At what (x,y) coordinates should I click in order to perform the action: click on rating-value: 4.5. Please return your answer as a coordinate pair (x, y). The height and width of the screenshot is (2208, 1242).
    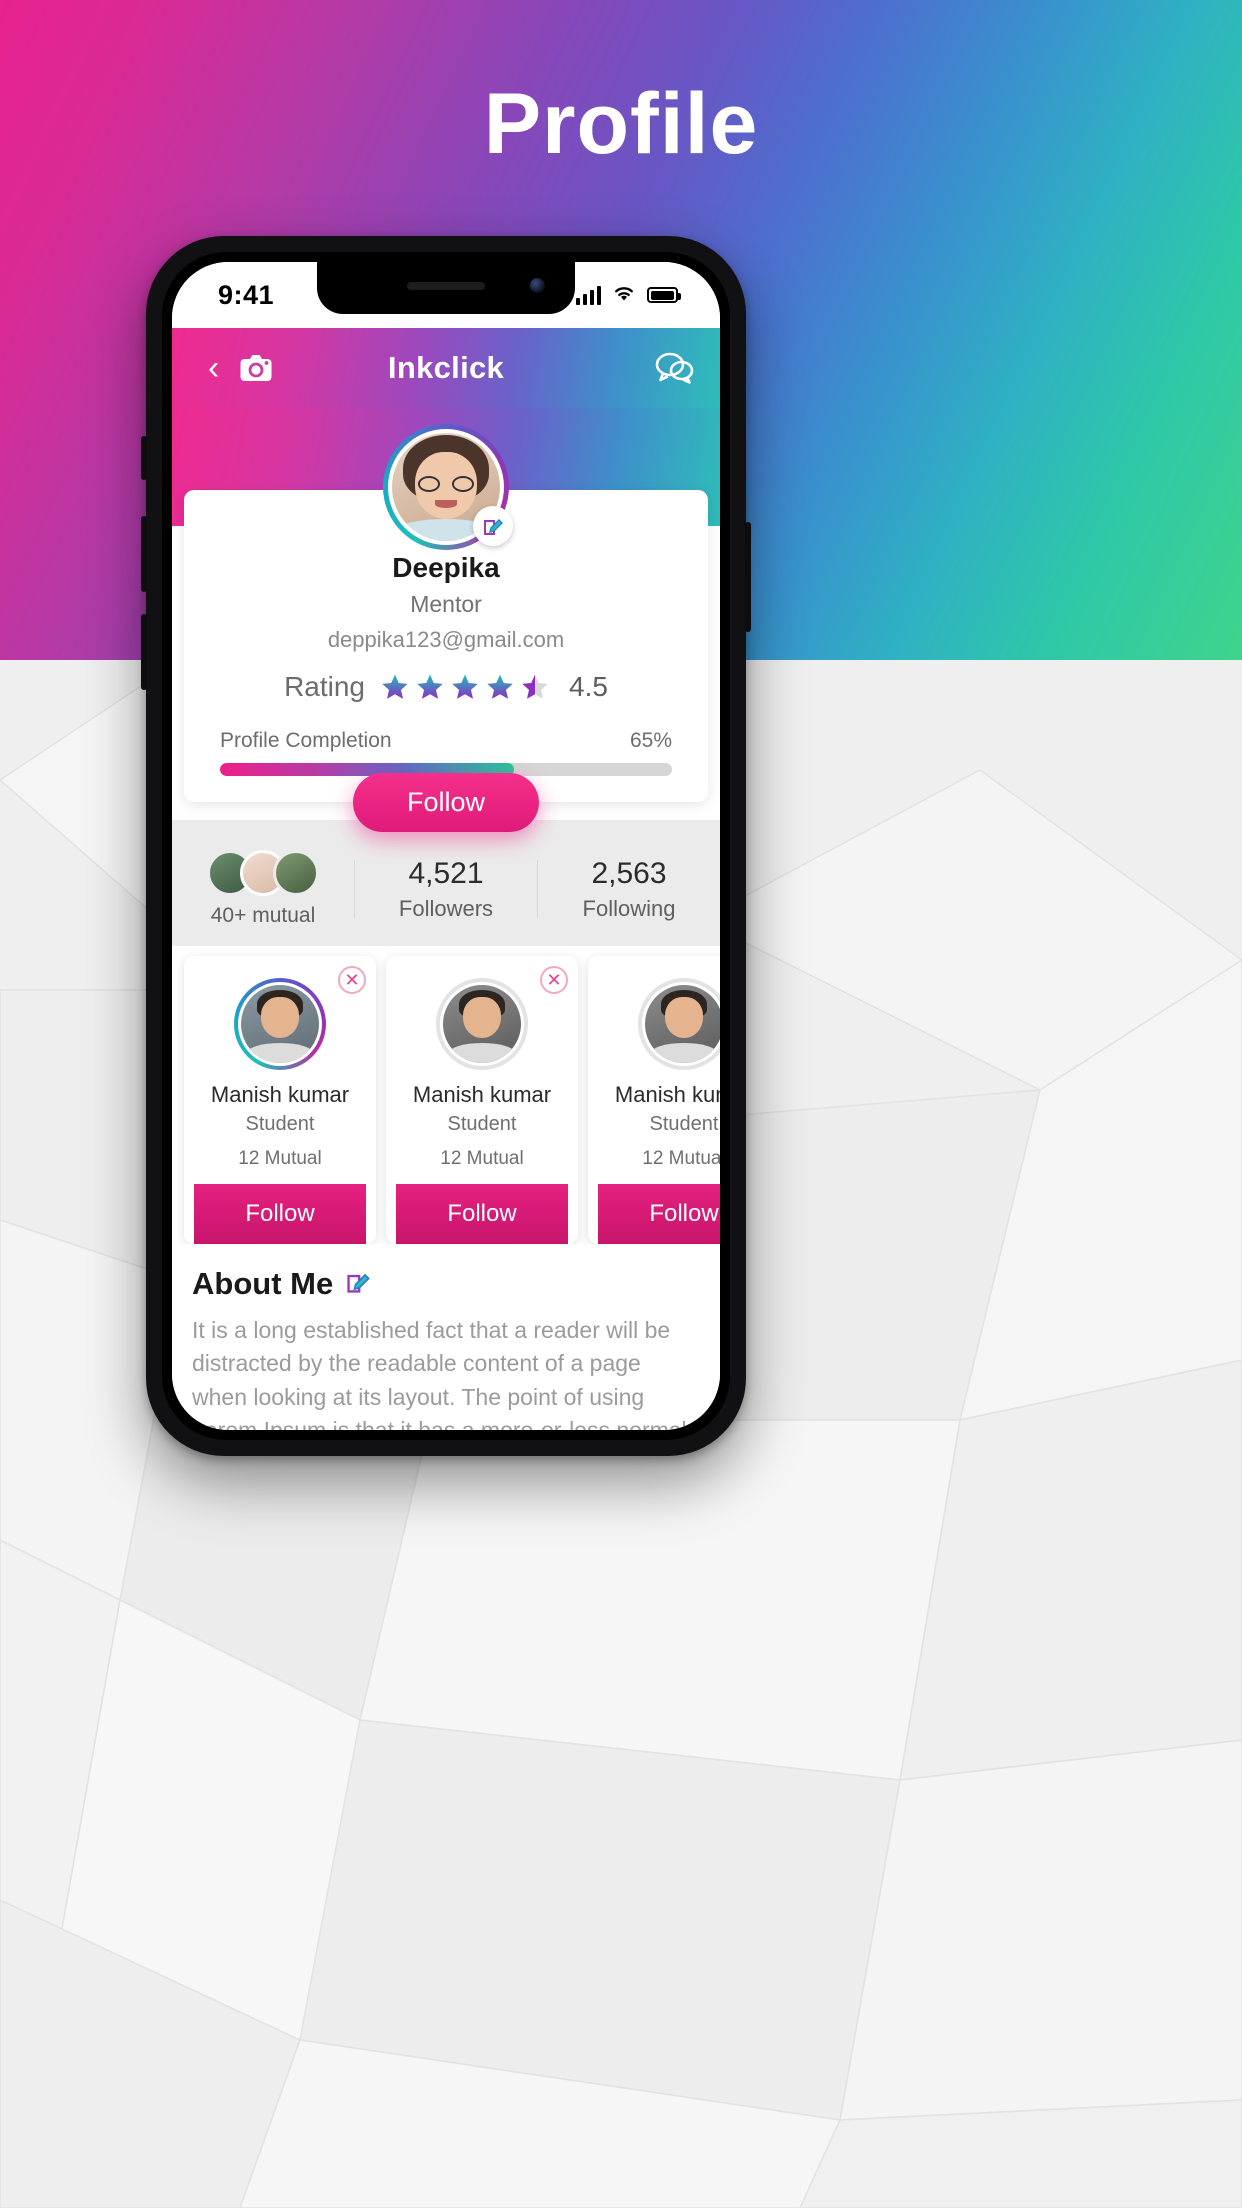
    Looking at the image, I should click on (588, 686).